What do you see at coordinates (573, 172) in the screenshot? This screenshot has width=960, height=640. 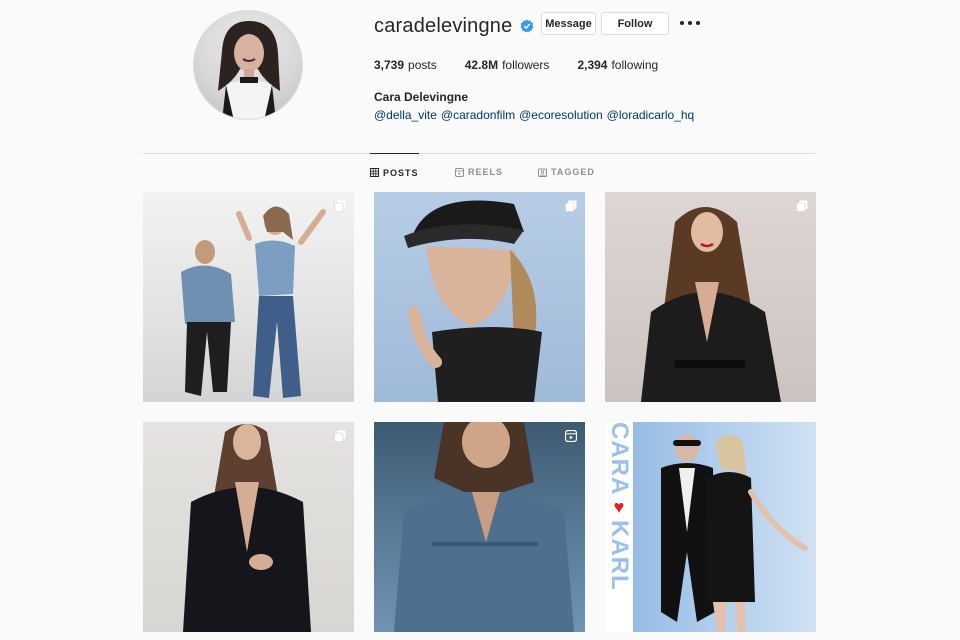 I see `tab-tagged-label: TAGGED` at bounding box center [573, 172].